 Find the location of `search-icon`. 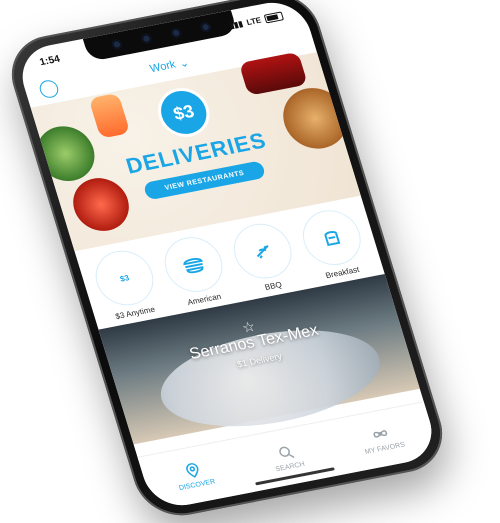

search-icon is located at coordinates (287, 452).